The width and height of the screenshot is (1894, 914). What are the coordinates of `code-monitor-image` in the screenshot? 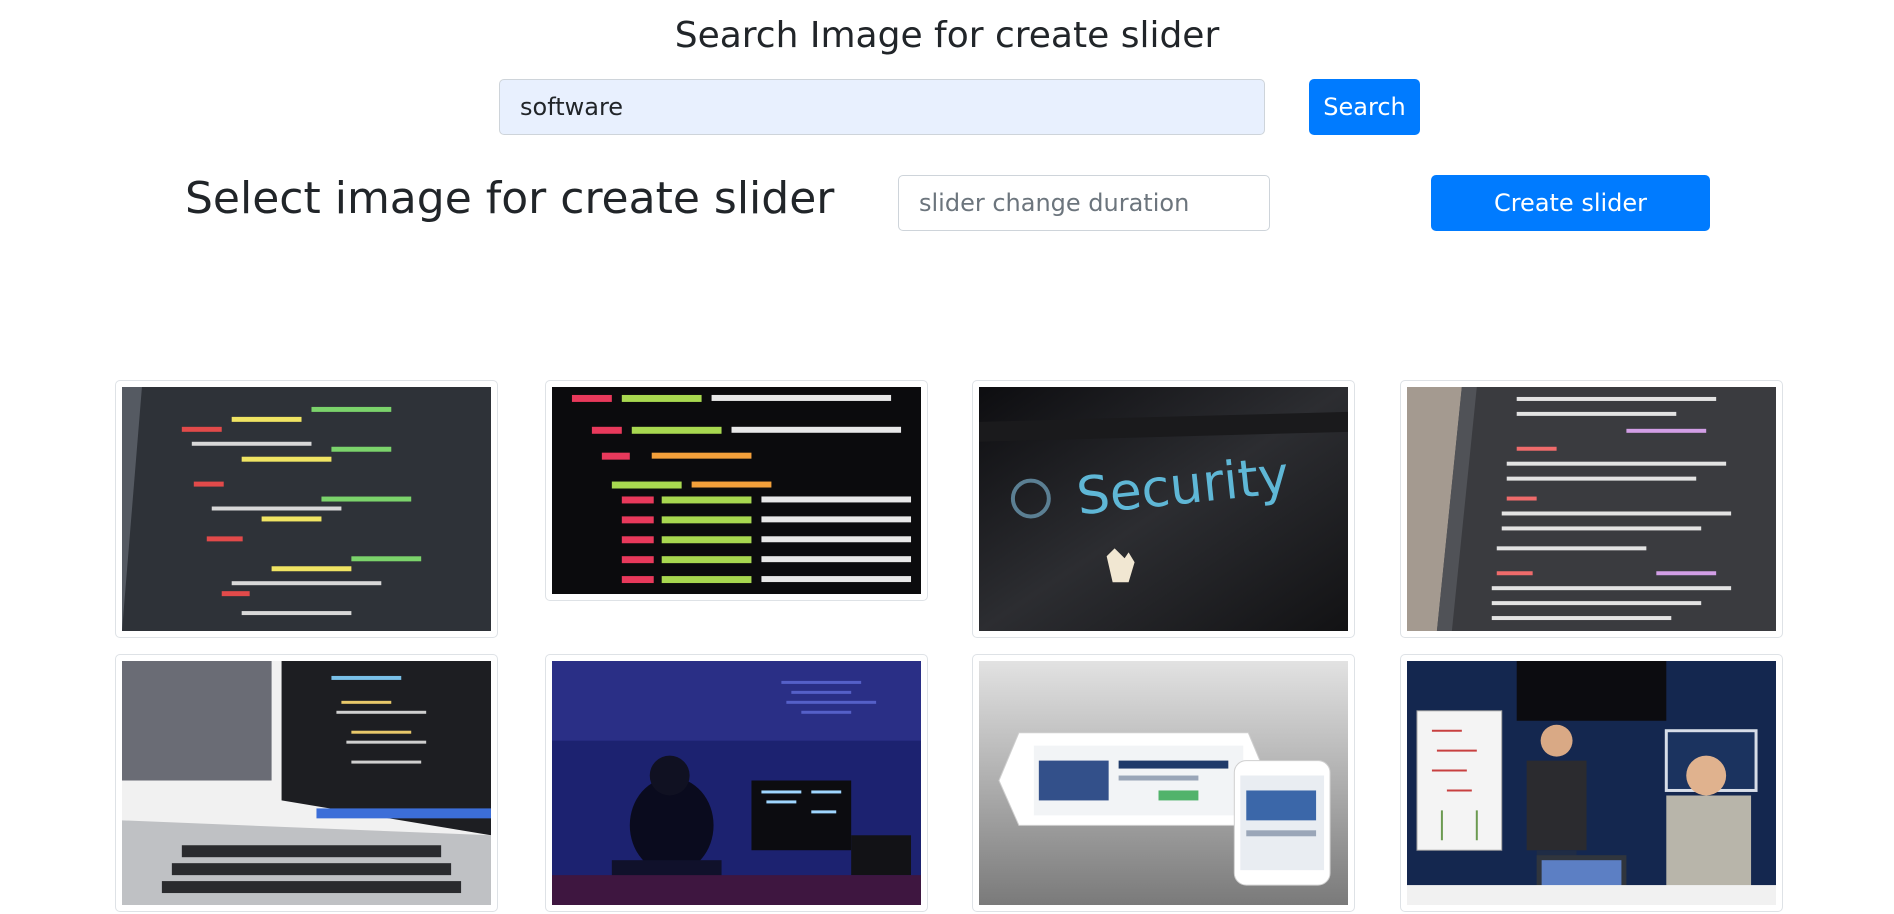 It's located at (306, 509).